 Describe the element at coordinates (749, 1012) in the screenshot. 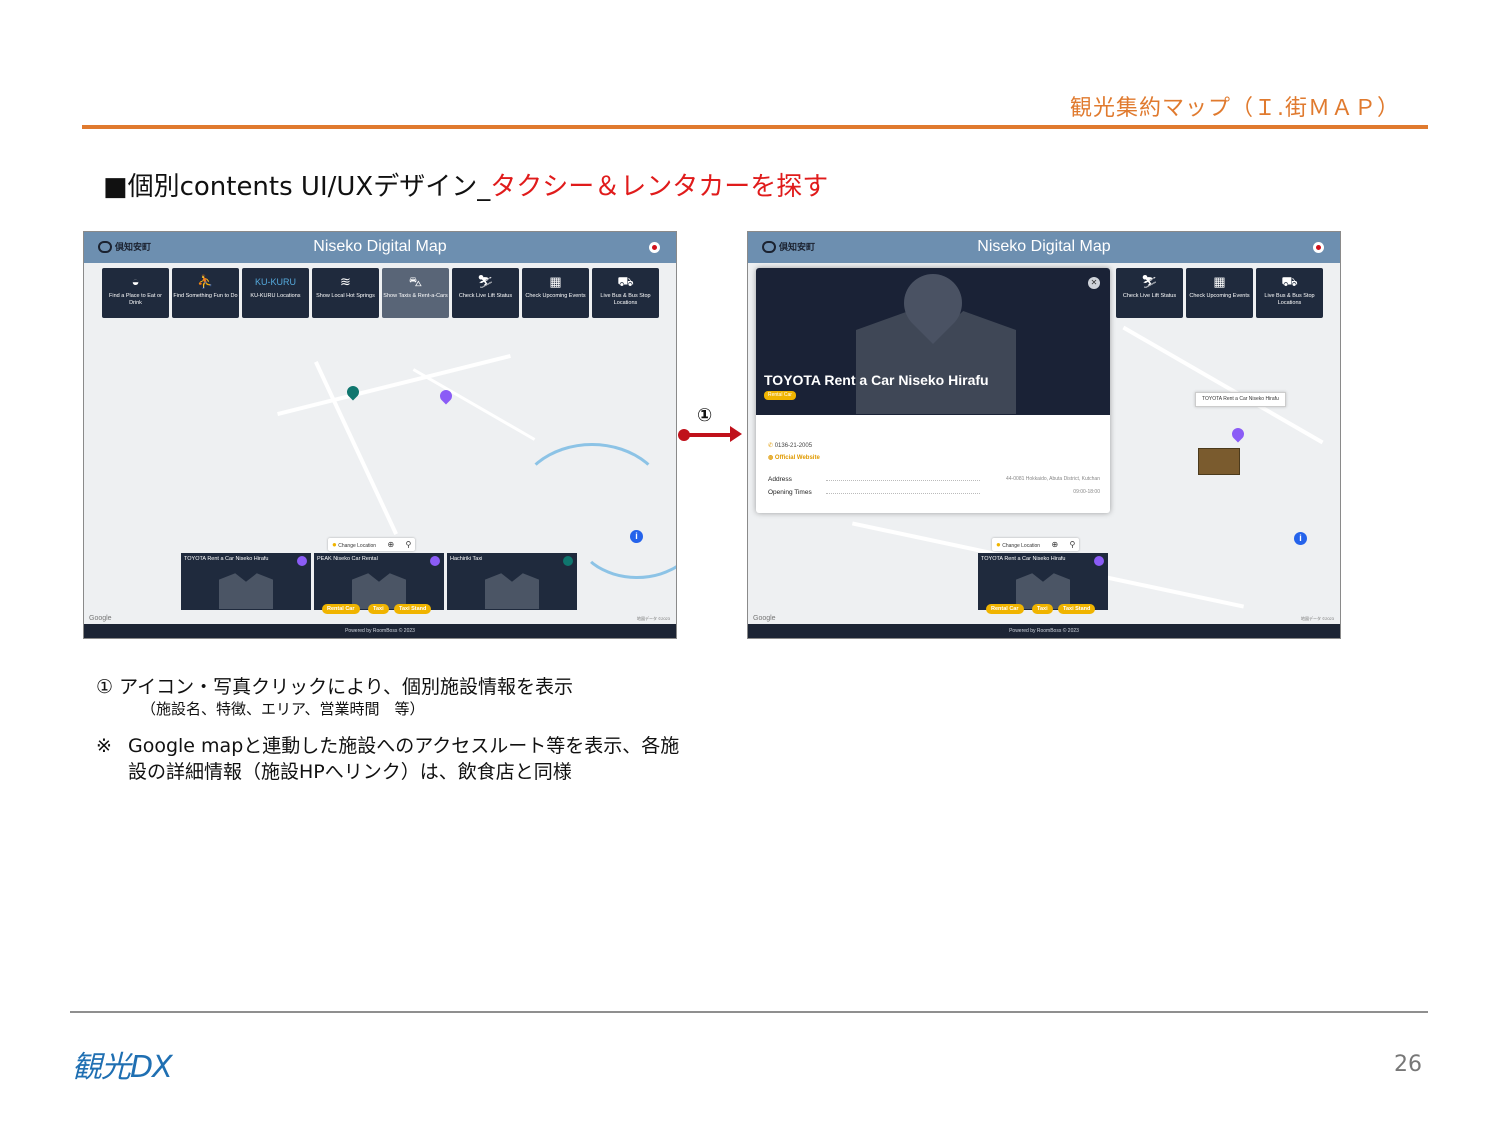

I see `footer-divider` at that location.